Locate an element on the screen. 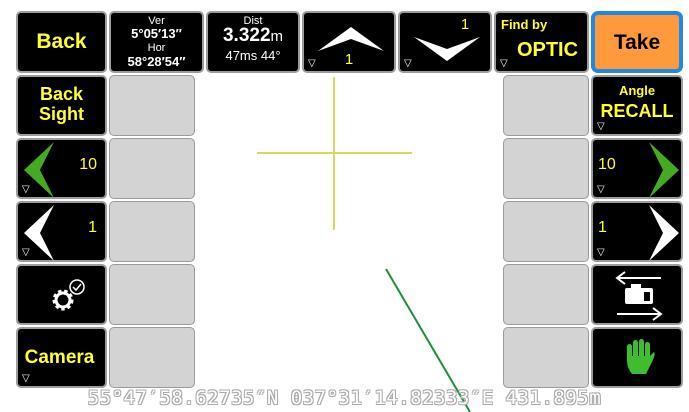 The height and width of the screenshot is (412, 689). rotate-right-big-button: 10 ▽ is located at coordinates (637, 168).